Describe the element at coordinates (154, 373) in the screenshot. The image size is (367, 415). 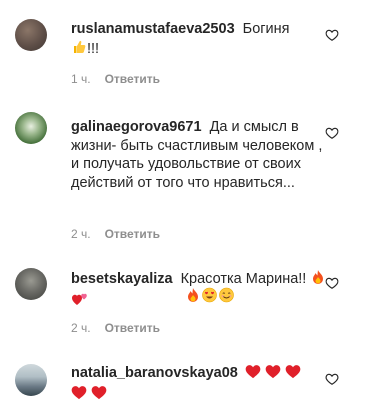
I see `comment-username: natalia_baranovskaya08` at that location.